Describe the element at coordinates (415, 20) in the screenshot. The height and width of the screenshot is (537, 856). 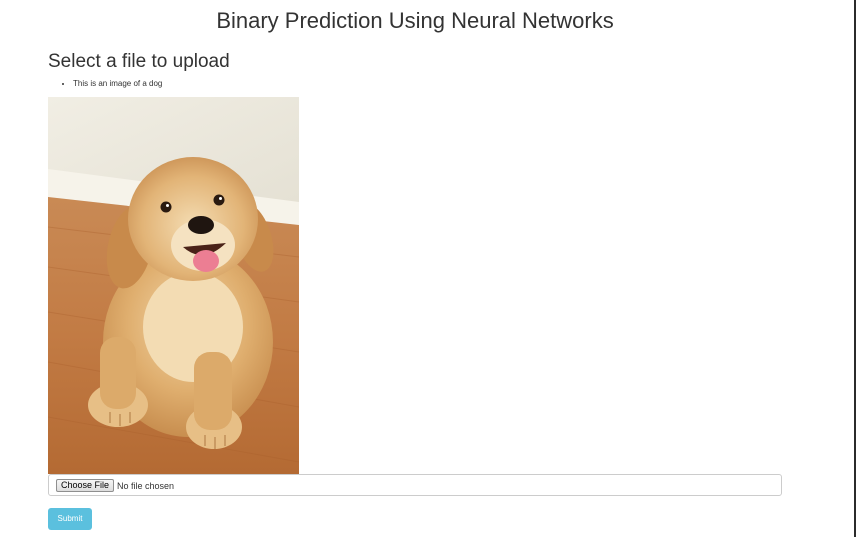
I see `page-title: Binary Prediction Using Neural Networks` at that location.